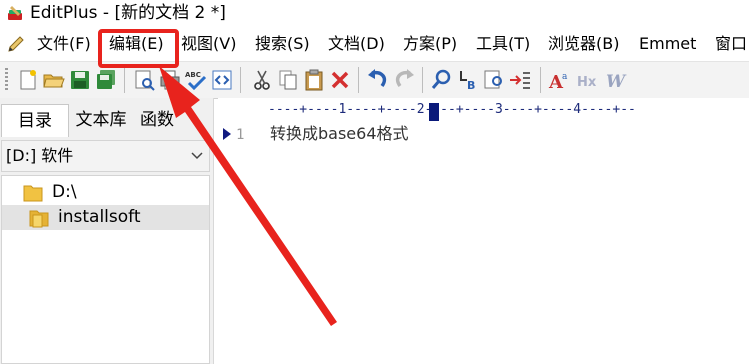  What do you see at coordinates (442, 80) in the screenshot?
I see `find-icon` at bounding box center [442, 80].